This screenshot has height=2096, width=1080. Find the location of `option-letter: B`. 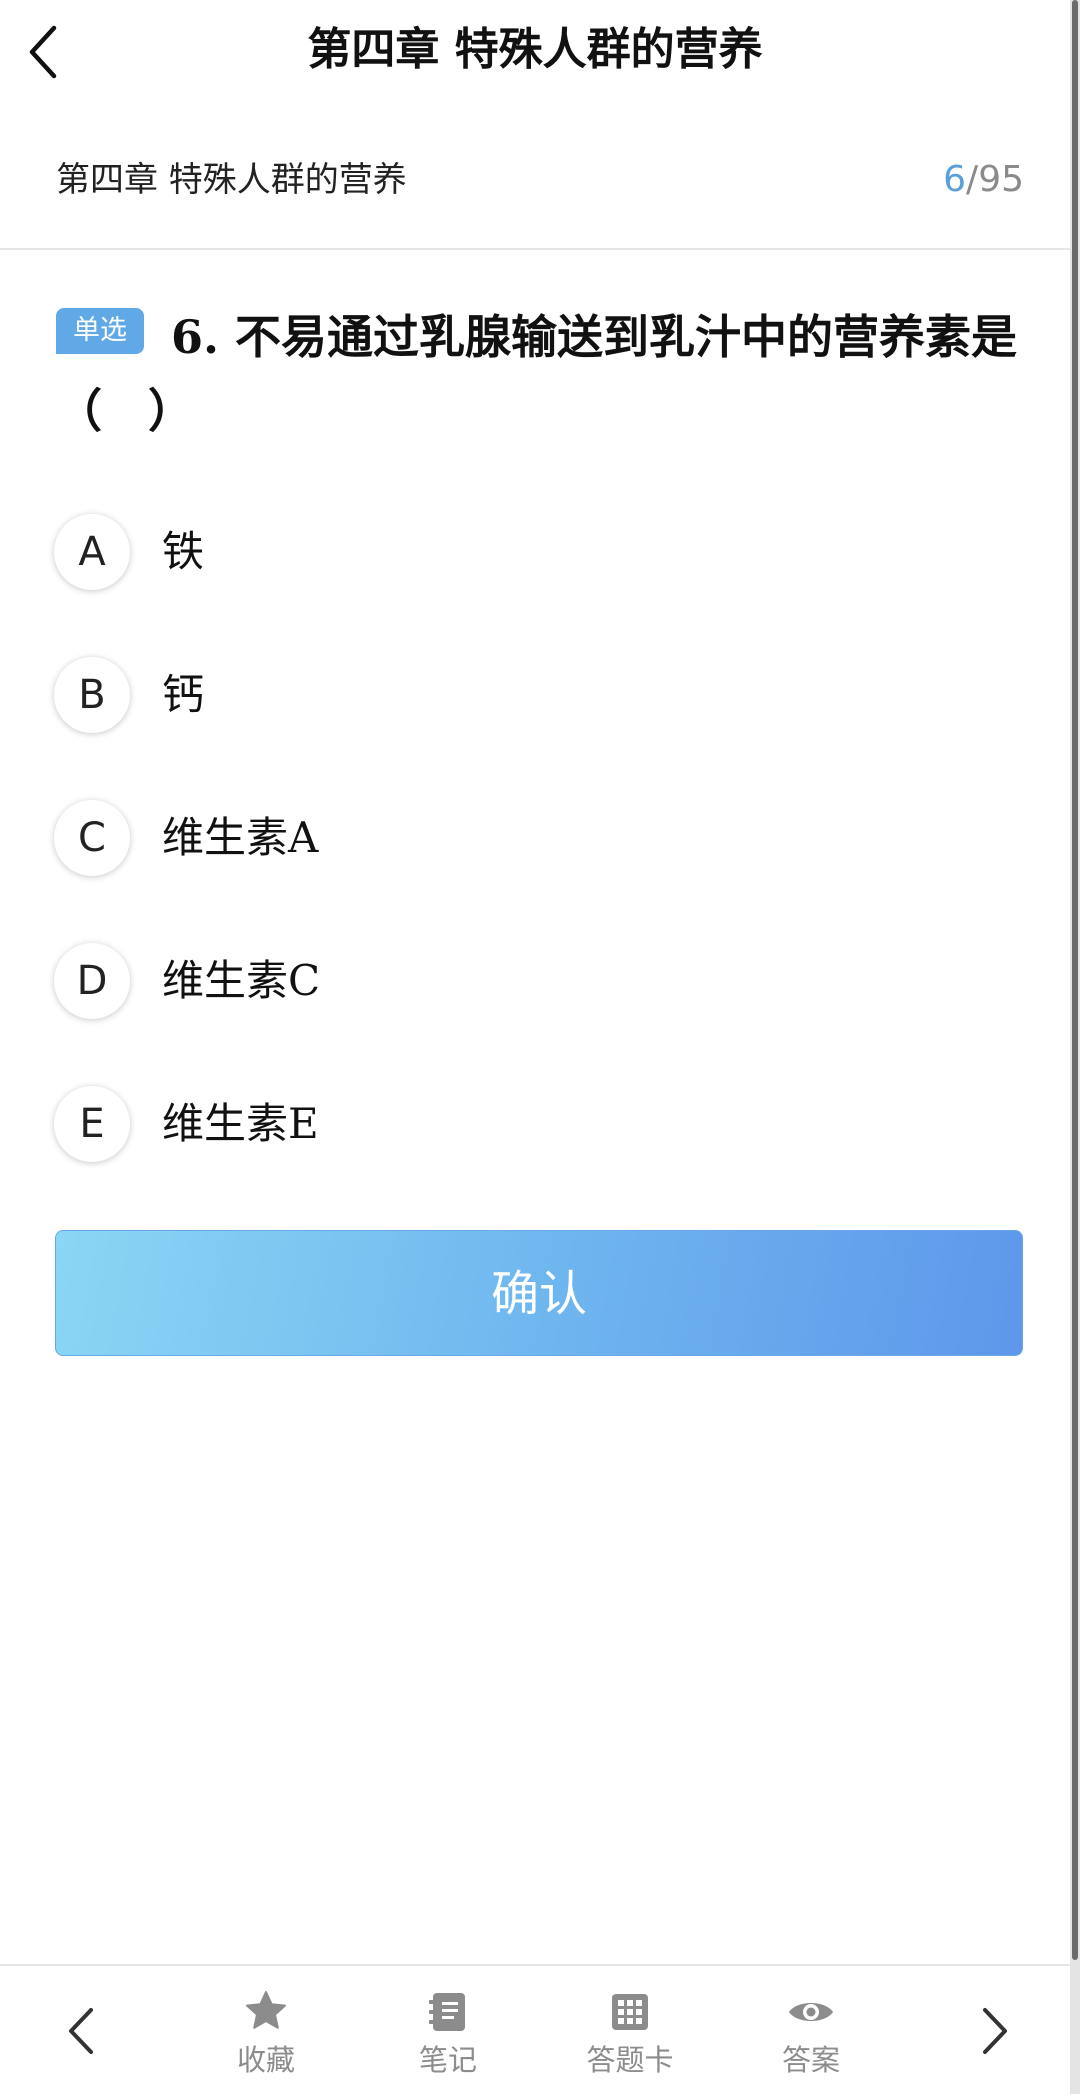

option-letter: B is located at coordinates (92, 695).